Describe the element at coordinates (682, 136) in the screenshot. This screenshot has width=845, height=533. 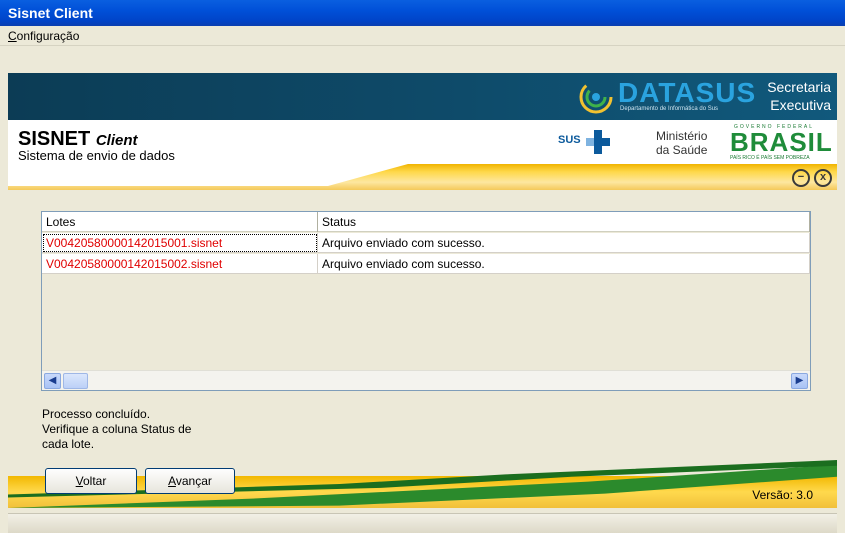
I see `ministerio-label: Ministério` at that location.